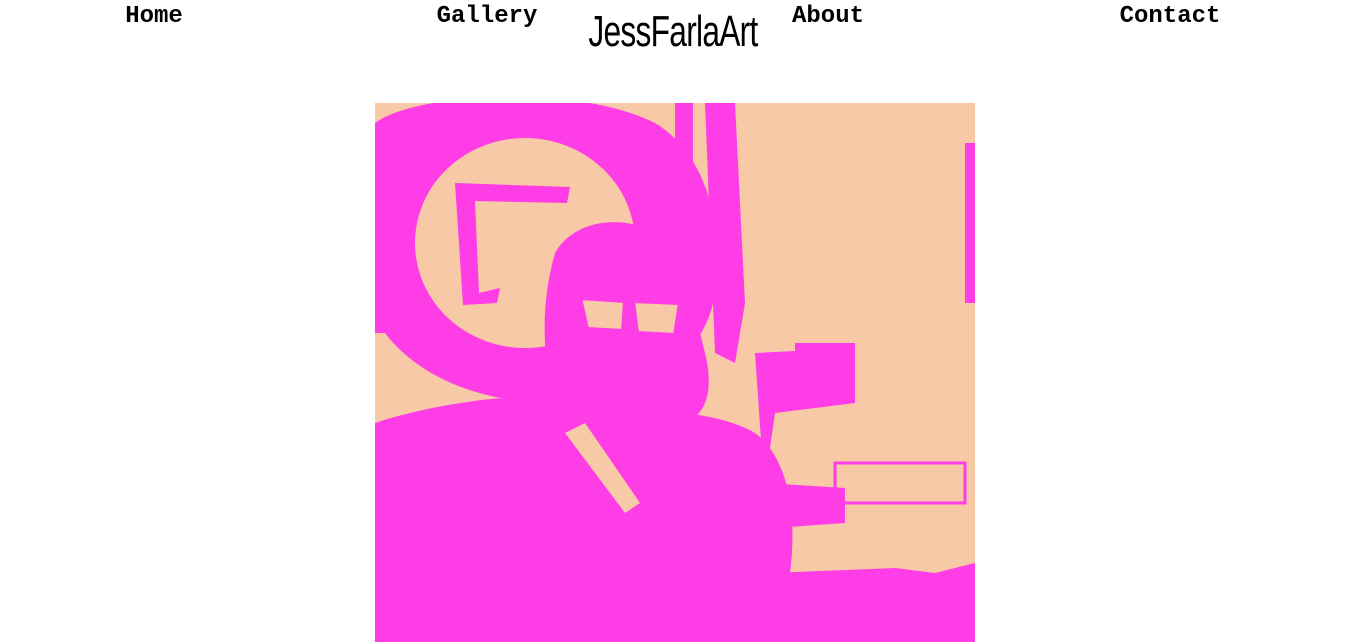  Describe the element at coordinates (673, 31) in the screenshot. I see `site-title: JessFarlaArt` at that location.